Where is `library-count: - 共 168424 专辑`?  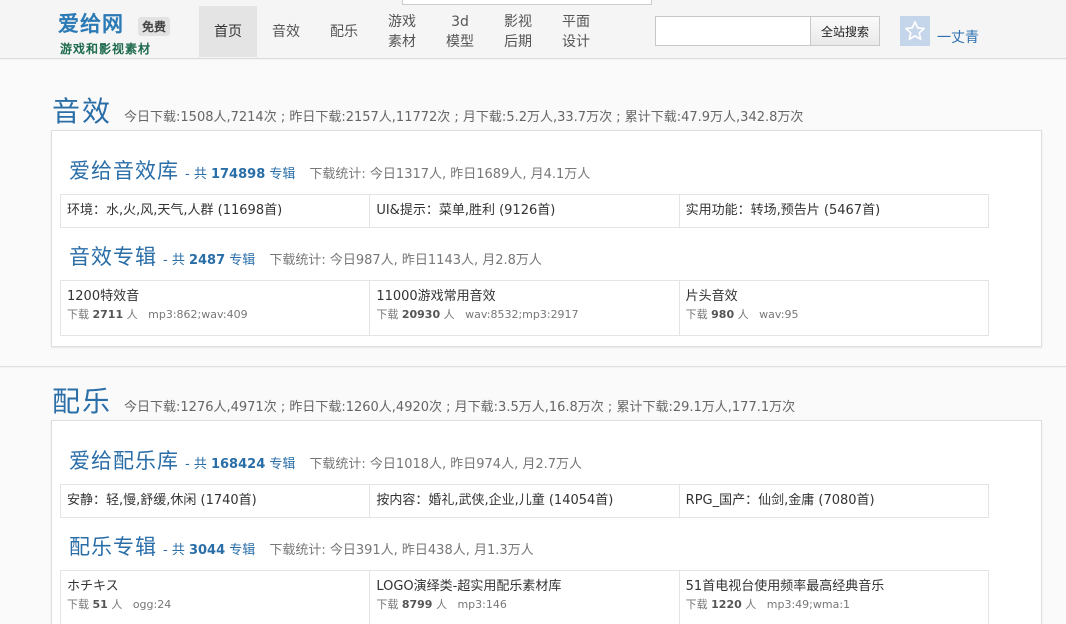
library-count: - 共 168424 专辑 is located at coordinates (240, 462).